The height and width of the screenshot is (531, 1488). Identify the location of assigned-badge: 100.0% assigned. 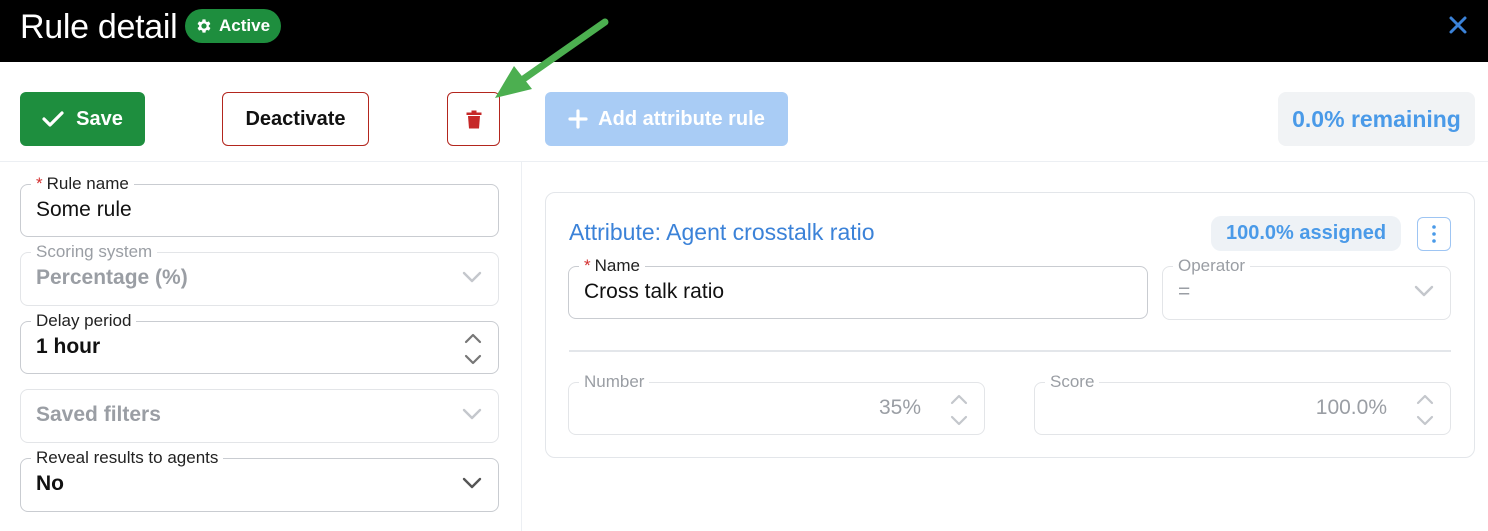
(1306, 233).